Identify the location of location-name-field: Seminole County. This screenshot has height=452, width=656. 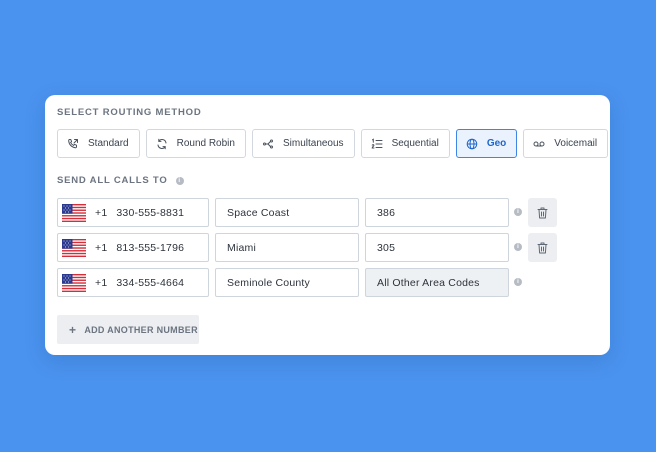
(287, 282).